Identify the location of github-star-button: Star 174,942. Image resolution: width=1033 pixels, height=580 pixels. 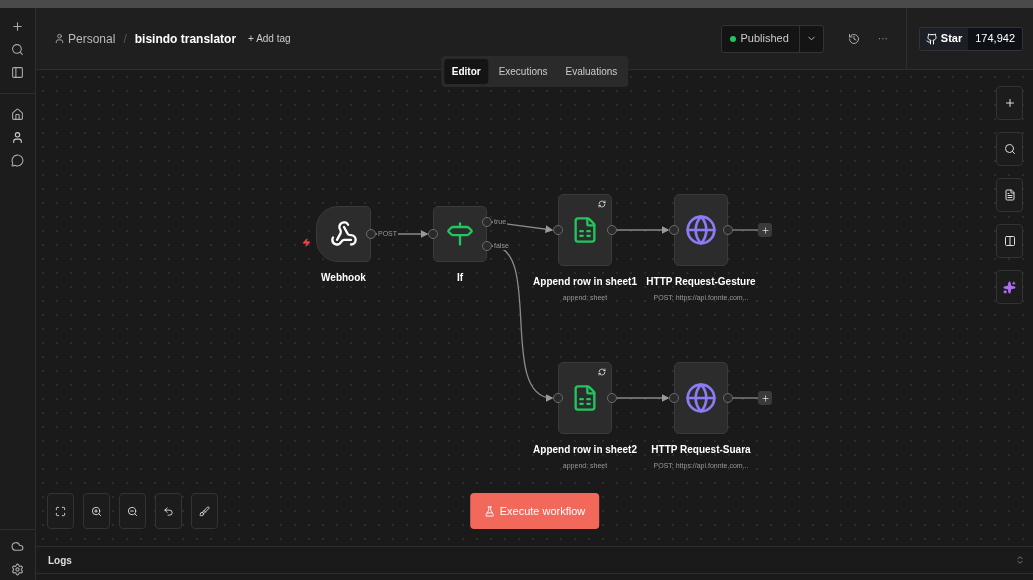
(970, 38).